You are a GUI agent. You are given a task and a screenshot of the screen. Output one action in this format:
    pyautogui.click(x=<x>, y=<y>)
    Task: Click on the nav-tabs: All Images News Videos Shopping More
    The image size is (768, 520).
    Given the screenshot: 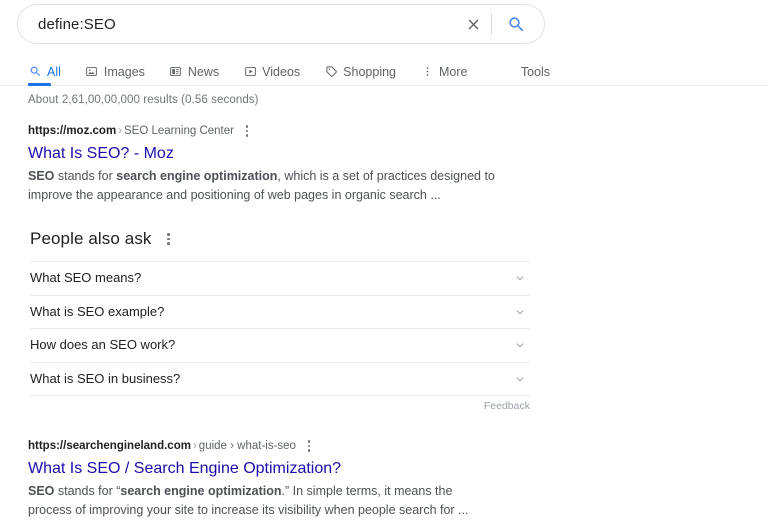 What is the action you would take?
    pyautogui.click(x=259, y=72)
    